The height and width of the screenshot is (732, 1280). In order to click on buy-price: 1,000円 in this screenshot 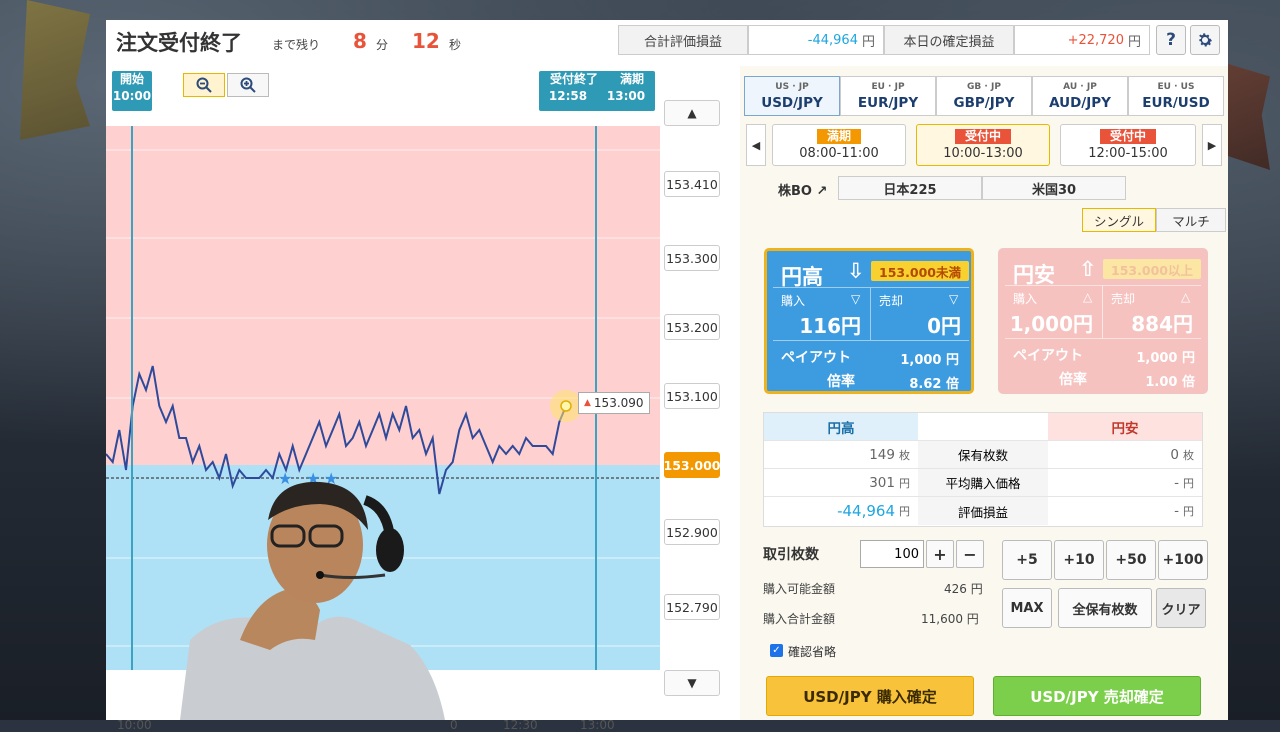, I will do `click(1051, 324)`.